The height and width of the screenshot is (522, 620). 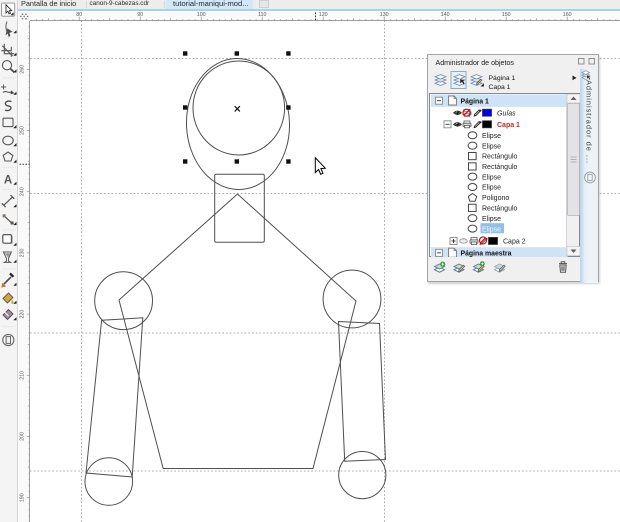 I want to click on svg-text: 240, so click(x=22, y=191).